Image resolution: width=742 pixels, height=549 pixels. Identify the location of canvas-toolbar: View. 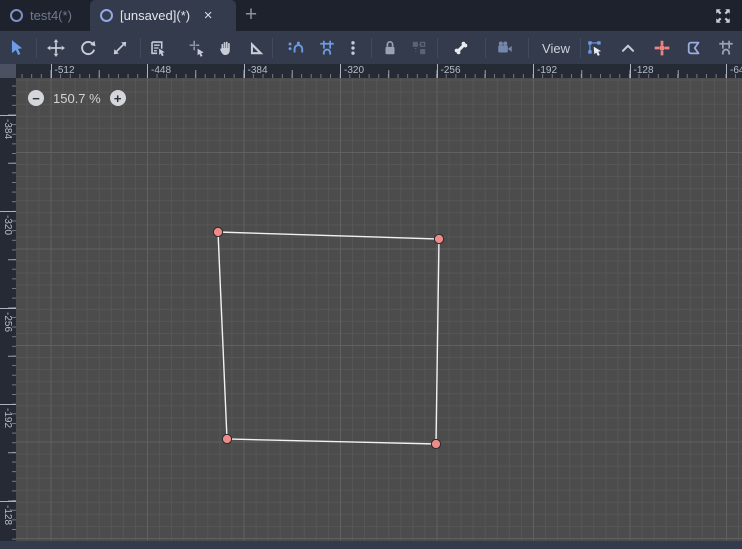
(371, 47).